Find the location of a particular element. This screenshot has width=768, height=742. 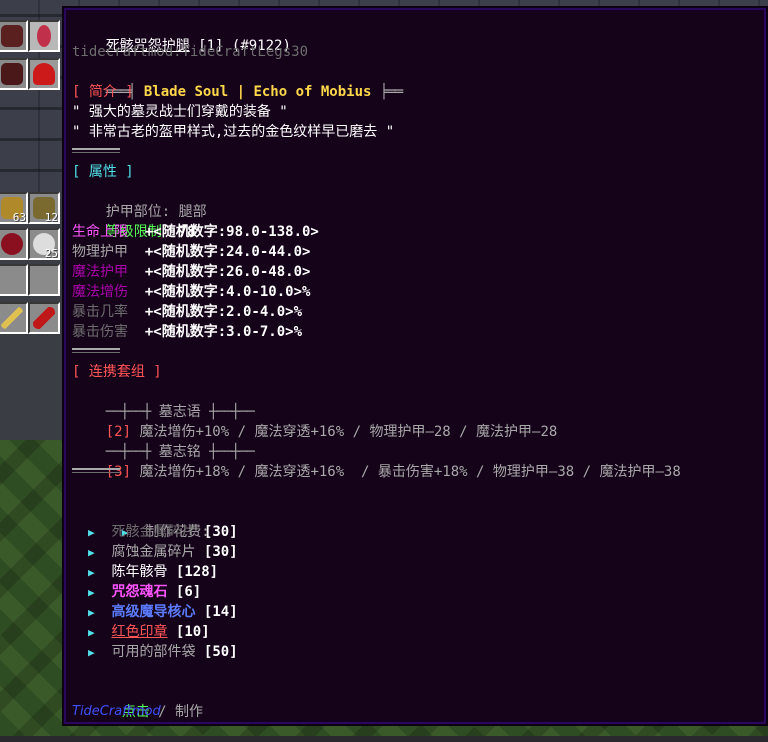

stat-value: +<随机数字:4.0-10.0>% is located at coordinates (227, 292).